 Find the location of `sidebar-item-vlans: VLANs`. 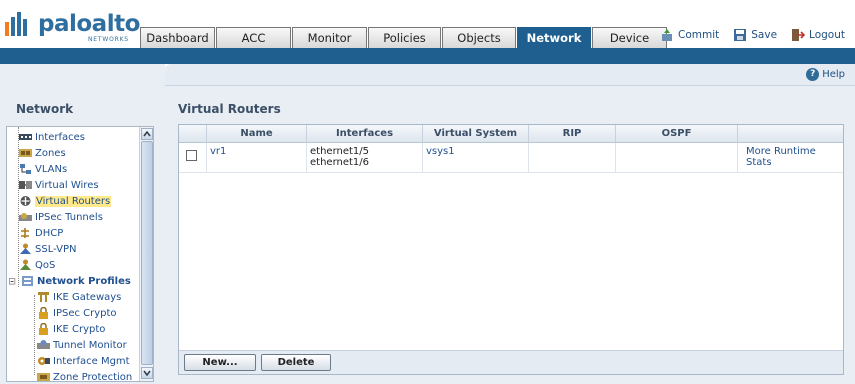

sidebar-item-vlans: VLANs is located at coordinates (43, 169).